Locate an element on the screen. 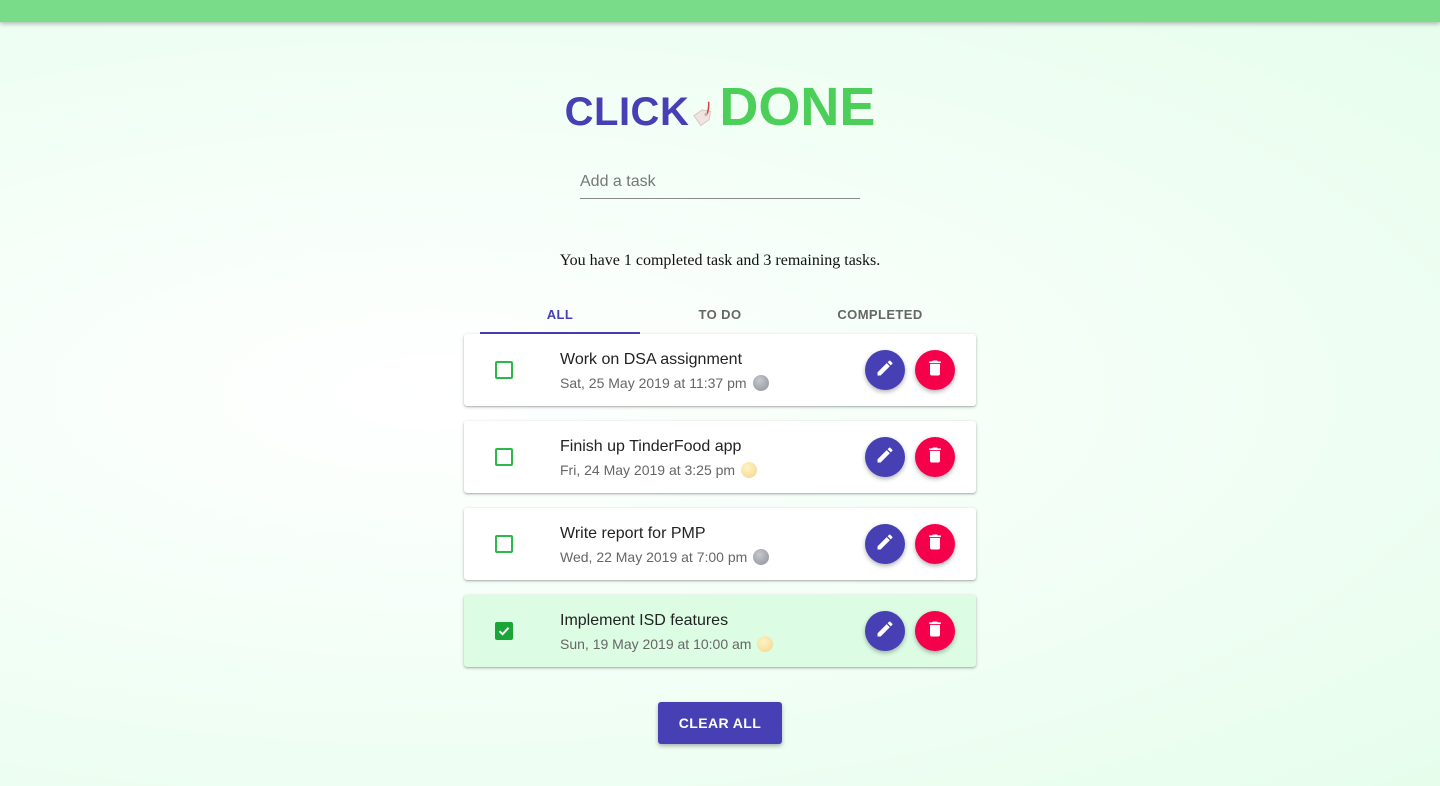 The width and height of the screenshot is (1440, 786). task-time: Fri, 24 May 2019 at 3:25 pm is located at coordinates (659, 470).